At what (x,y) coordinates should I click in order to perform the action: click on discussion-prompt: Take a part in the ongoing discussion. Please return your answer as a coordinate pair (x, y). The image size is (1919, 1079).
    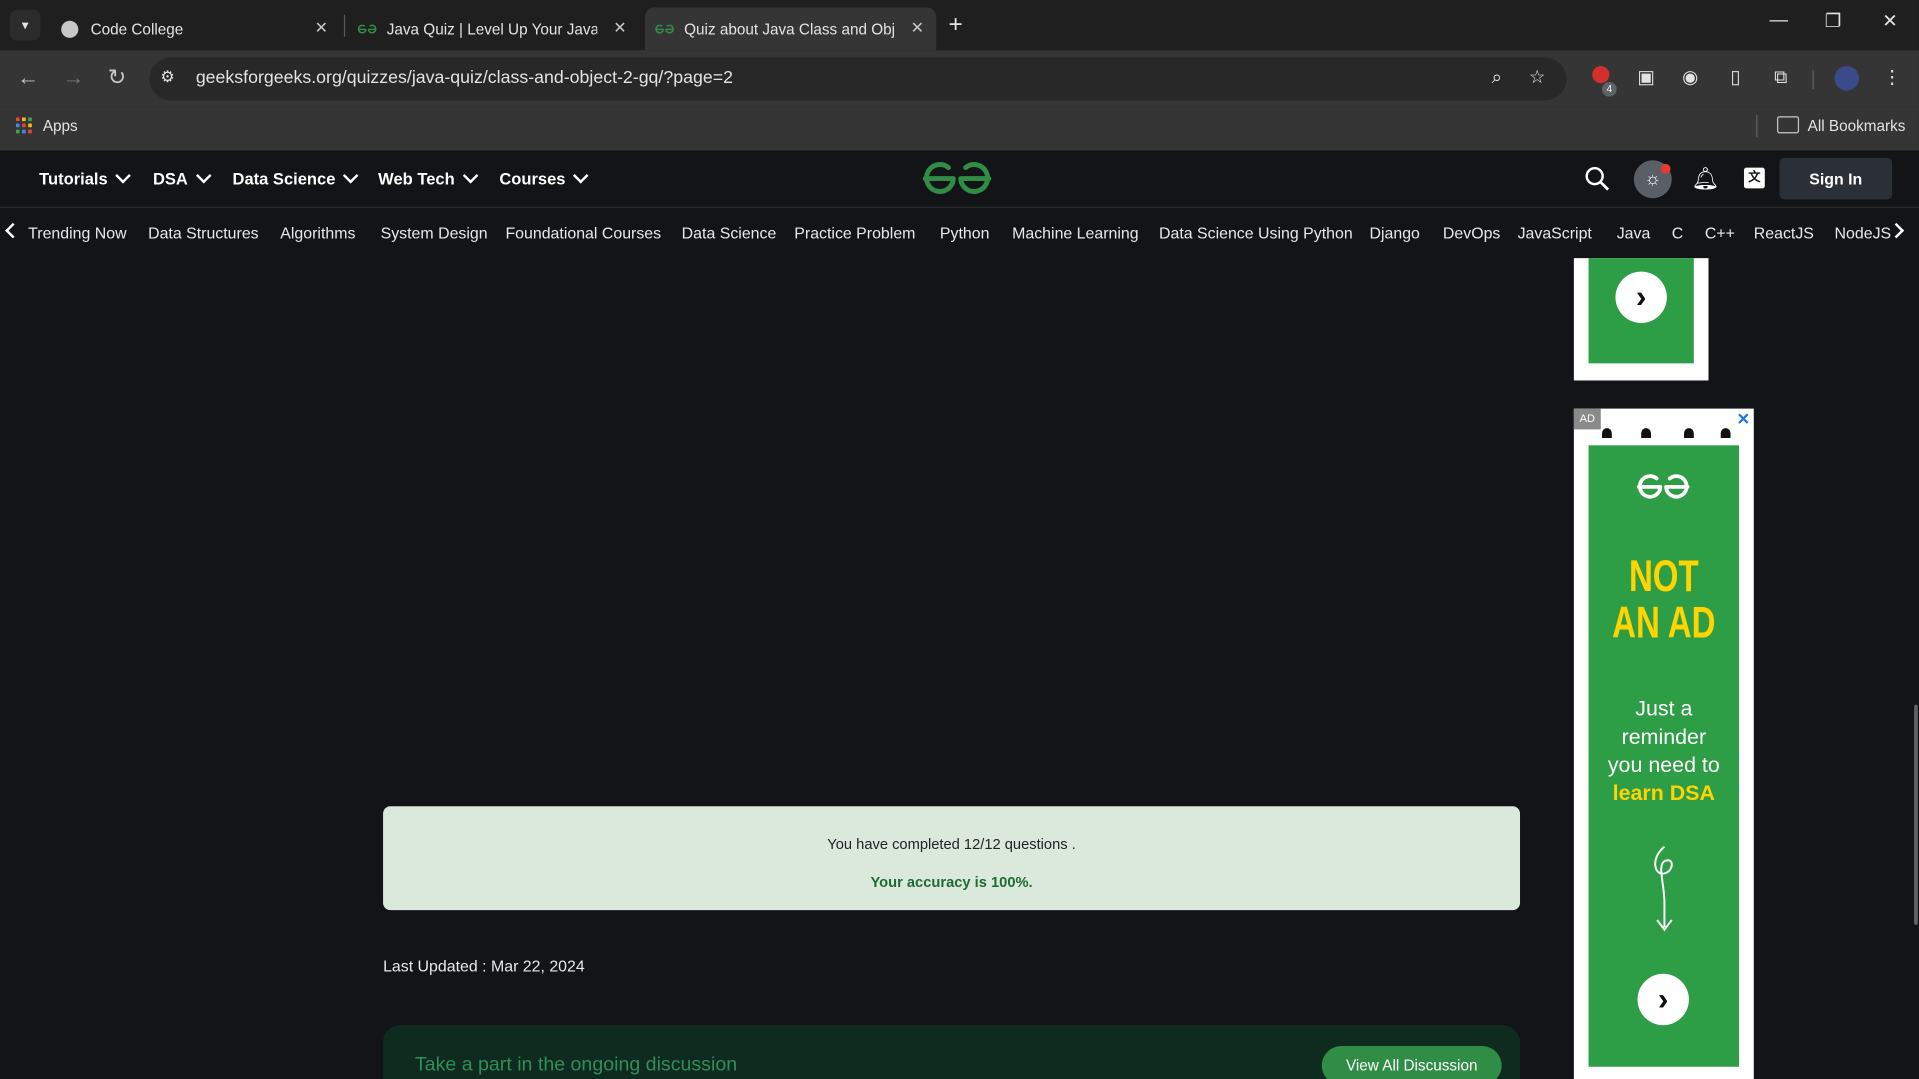
    Looking at the image, I should click on (576, 1065).